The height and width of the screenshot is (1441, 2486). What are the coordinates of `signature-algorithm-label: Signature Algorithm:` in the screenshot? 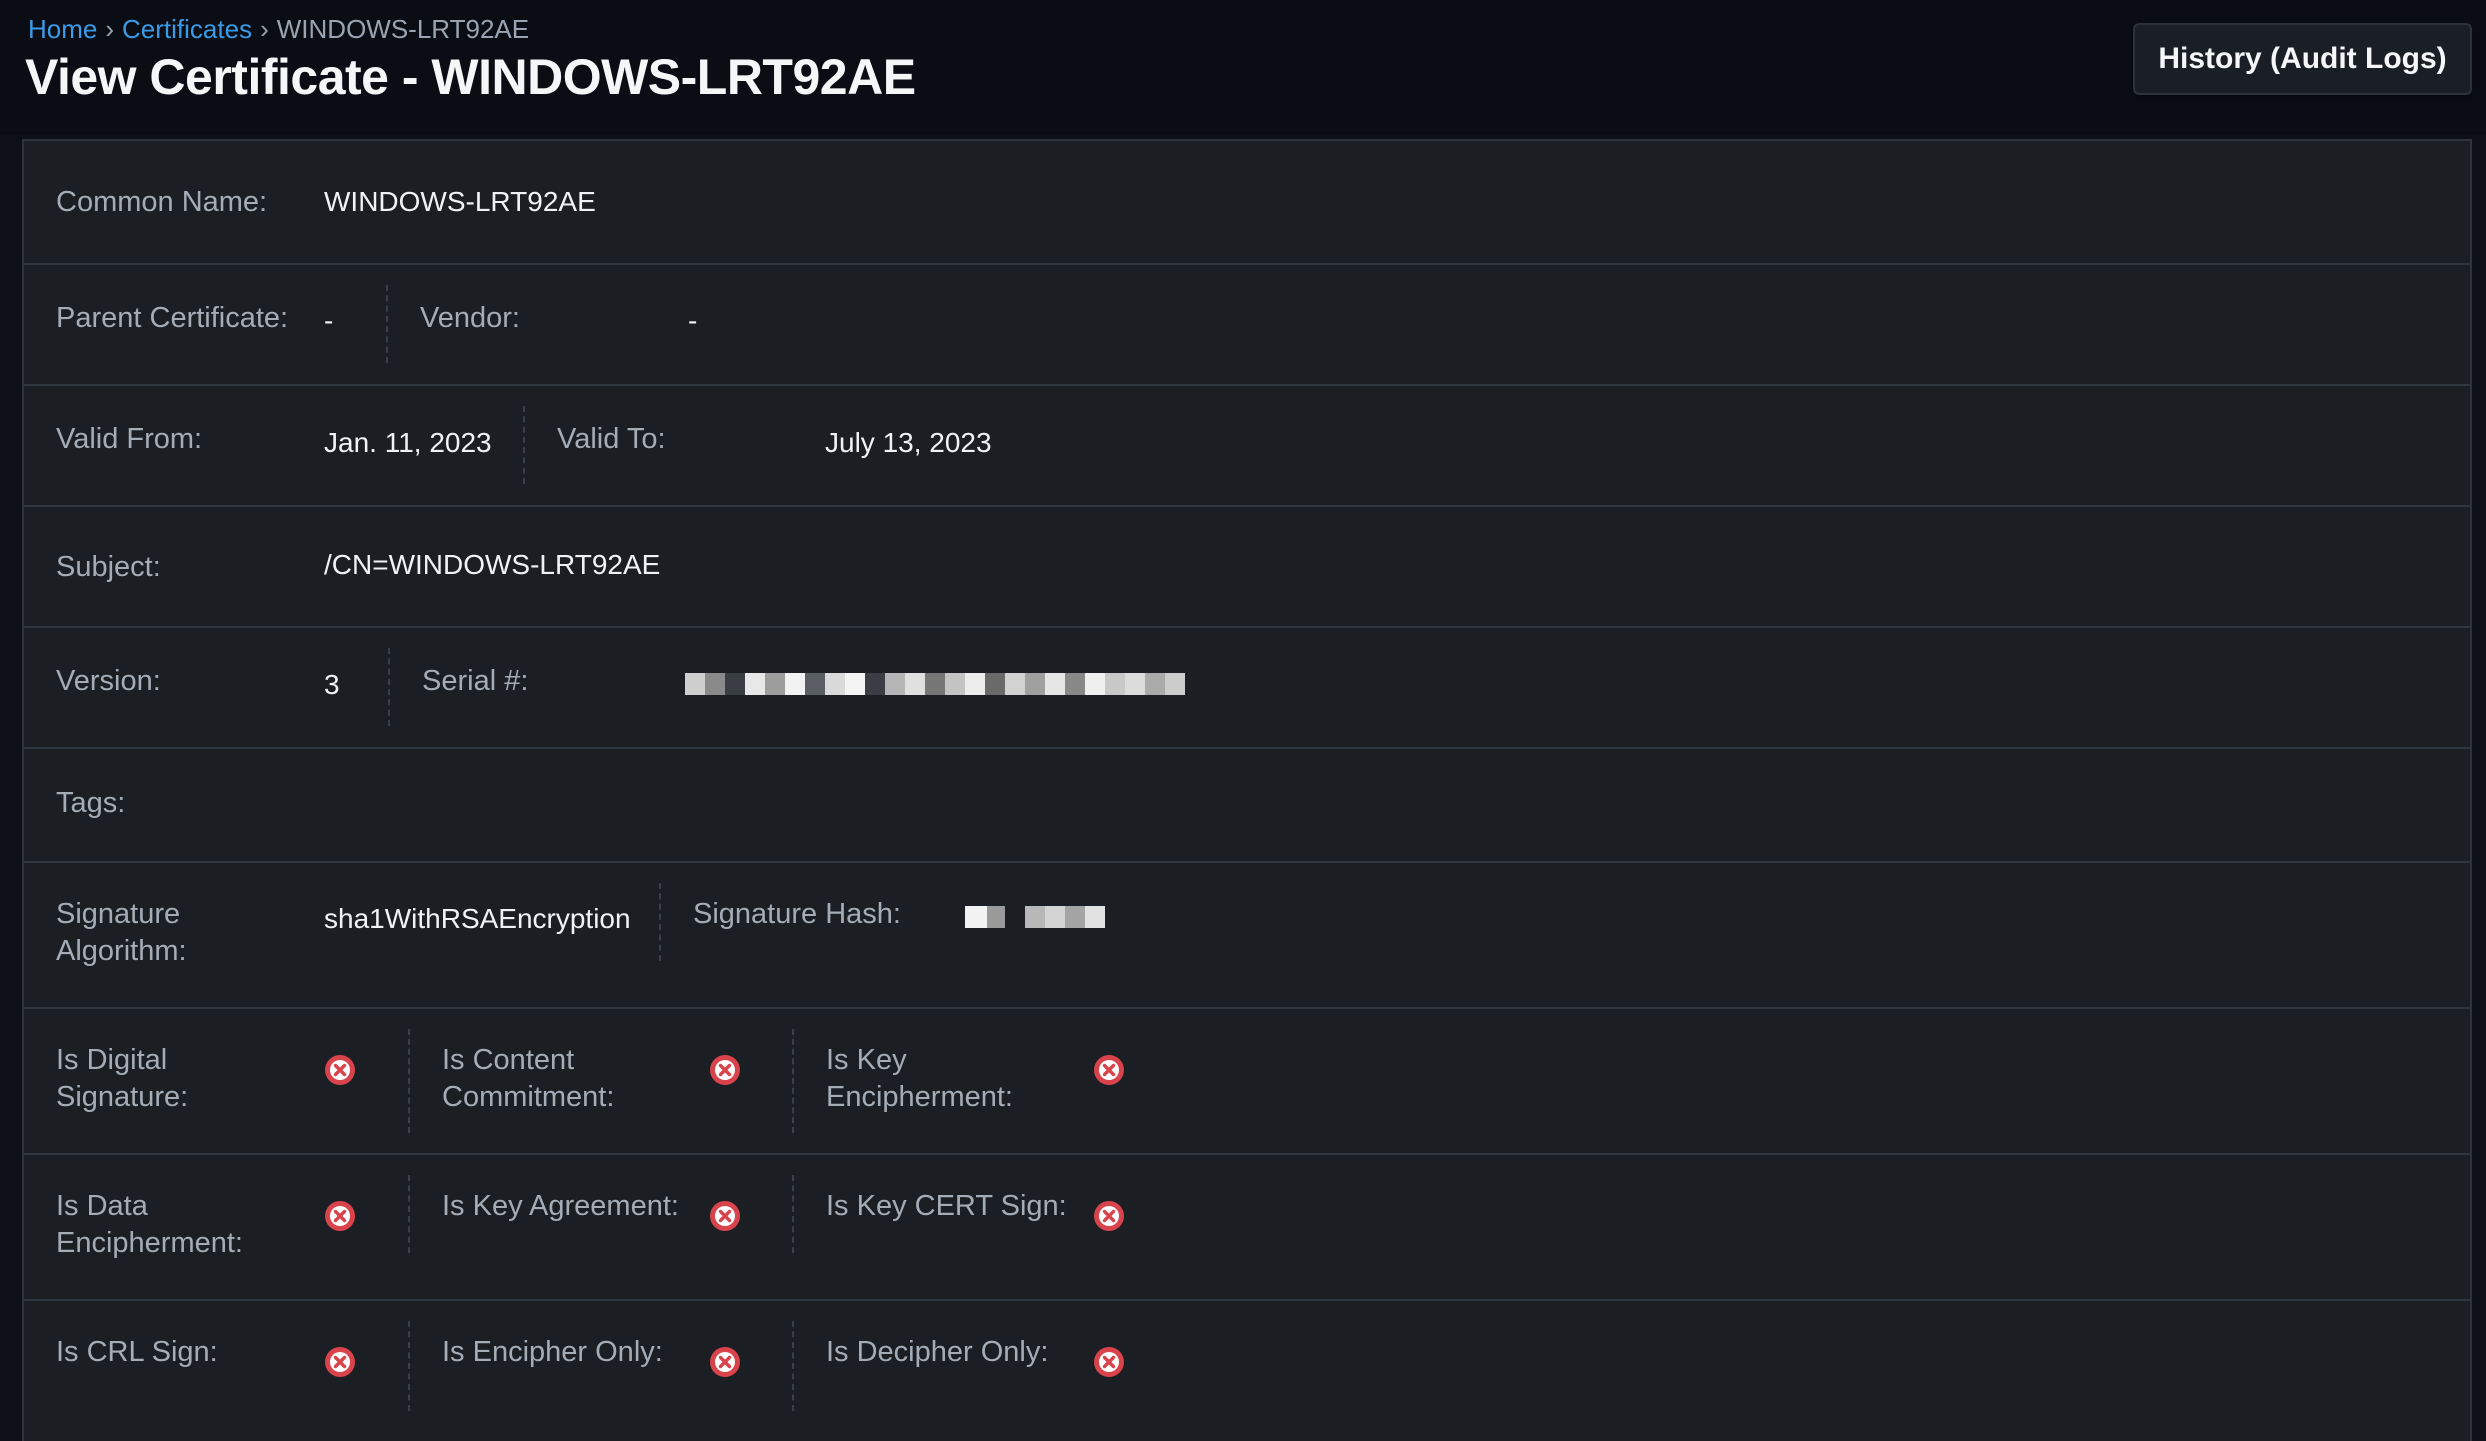 It's located at (121, 932).